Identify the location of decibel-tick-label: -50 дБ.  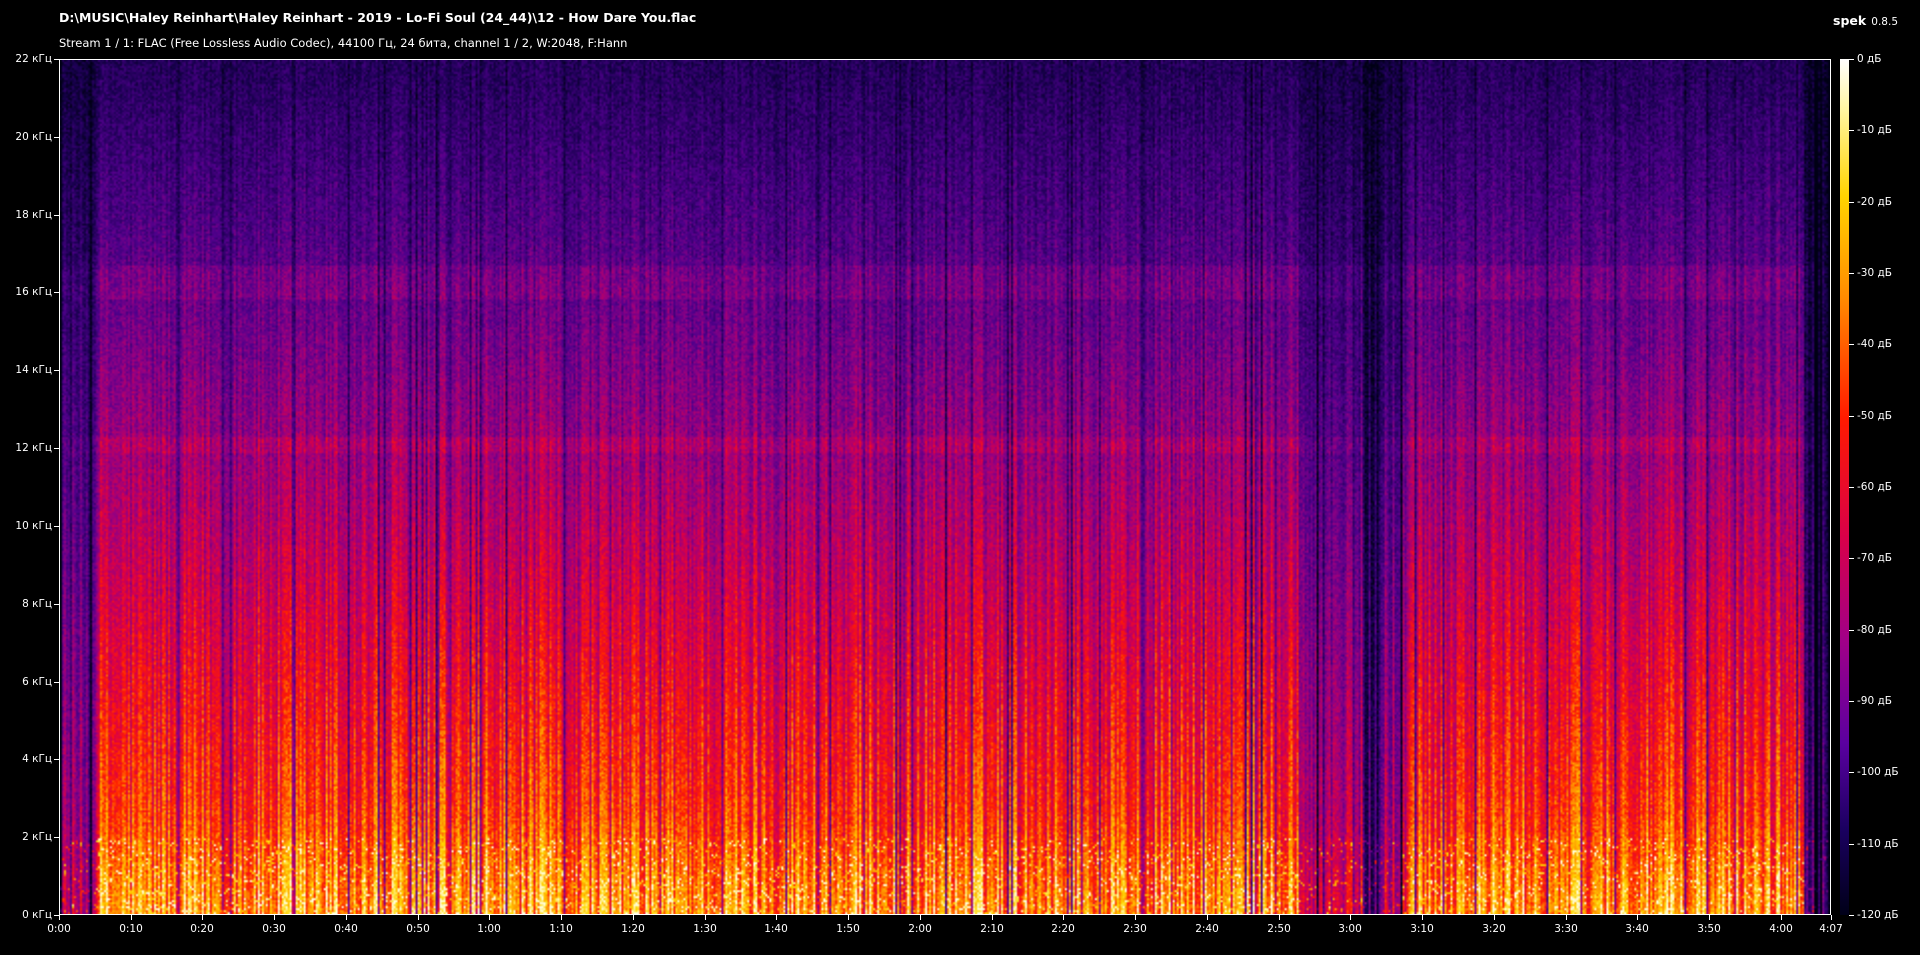
(1874, 416).